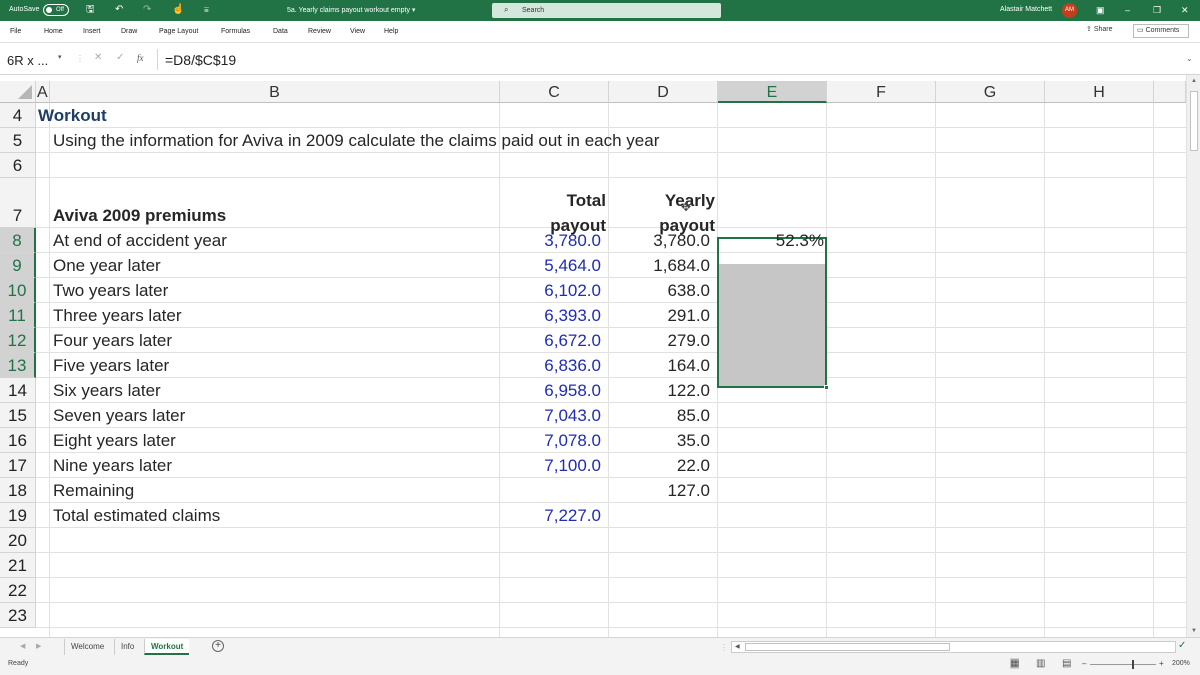 Image resolution: width=1200 pixels, height=675 pixels. What do you see at coordinates (120, 57) in the screenshot?
I see `enter-icon: ✓` at bounding box center [120, 57].